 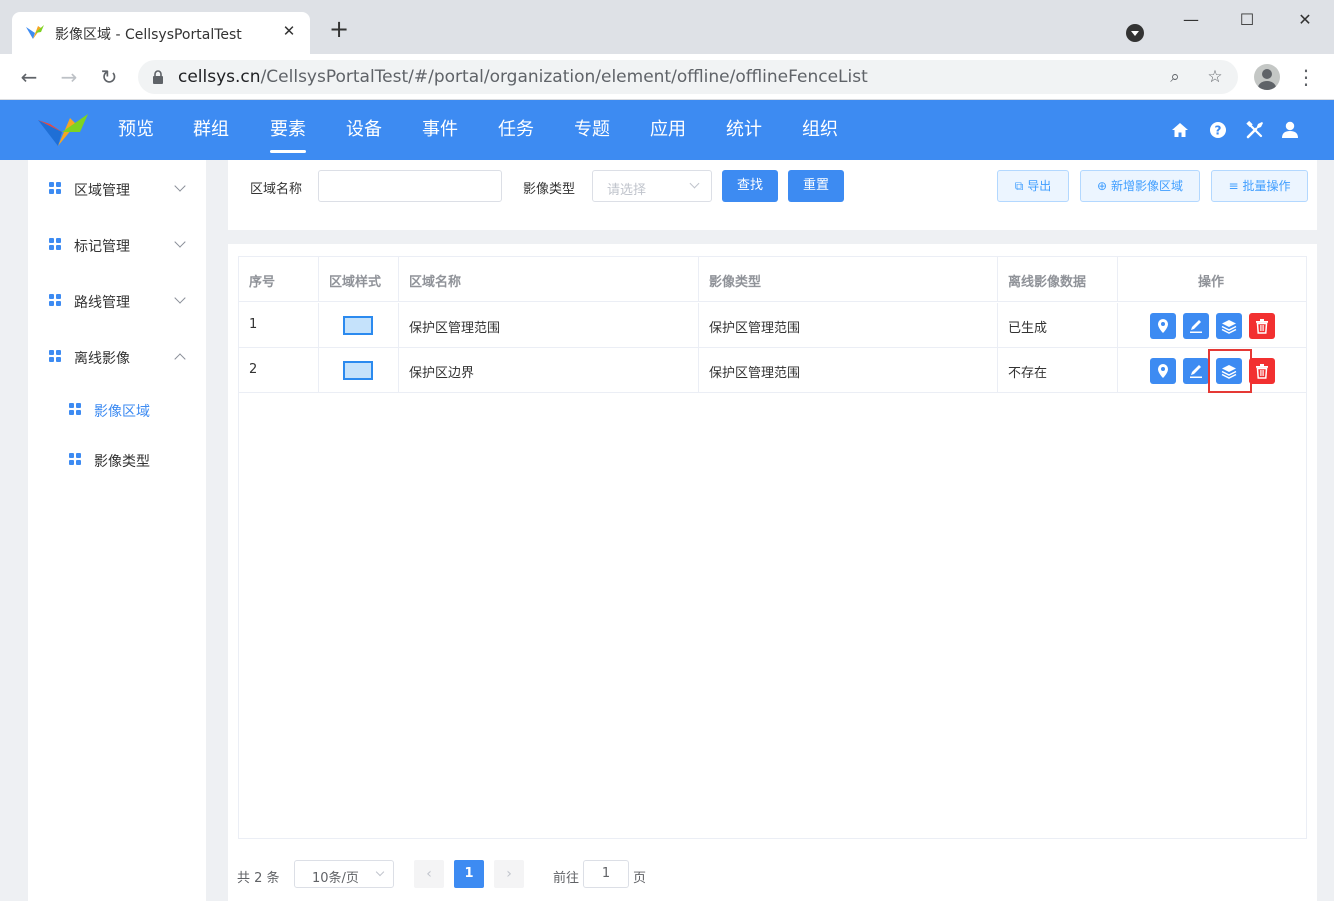 What do you see at coordinates (429, 874) in the screenshot?
I see `prev-page-button: ‹` at bounding box center [429, 874].